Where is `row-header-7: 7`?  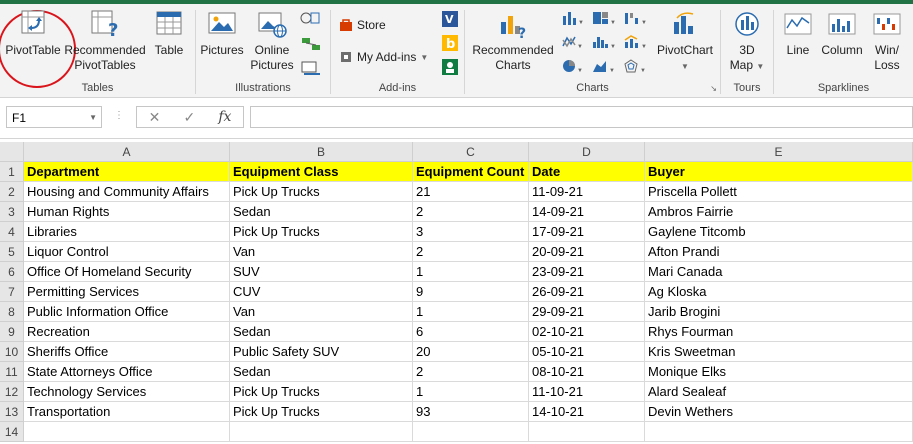 row-header-7: 7 is located at coordinates (12, 292).